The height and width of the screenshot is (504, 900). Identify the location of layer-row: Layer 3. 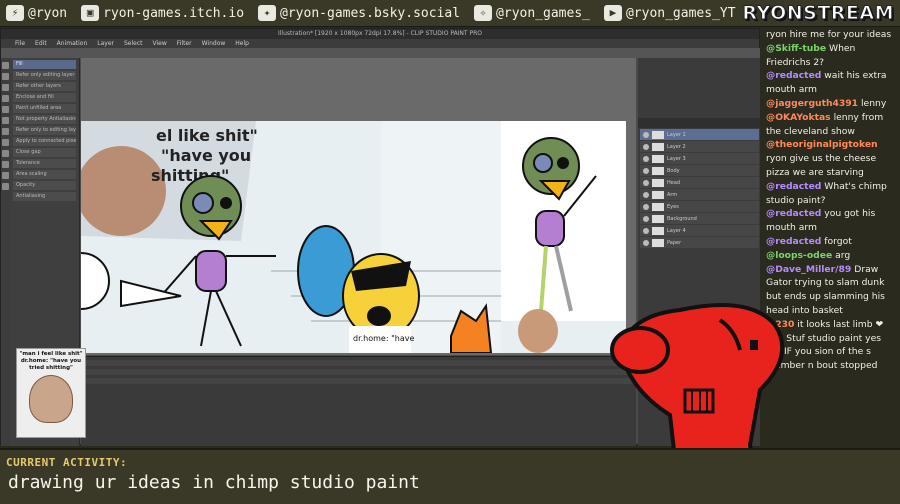
(699, 158).